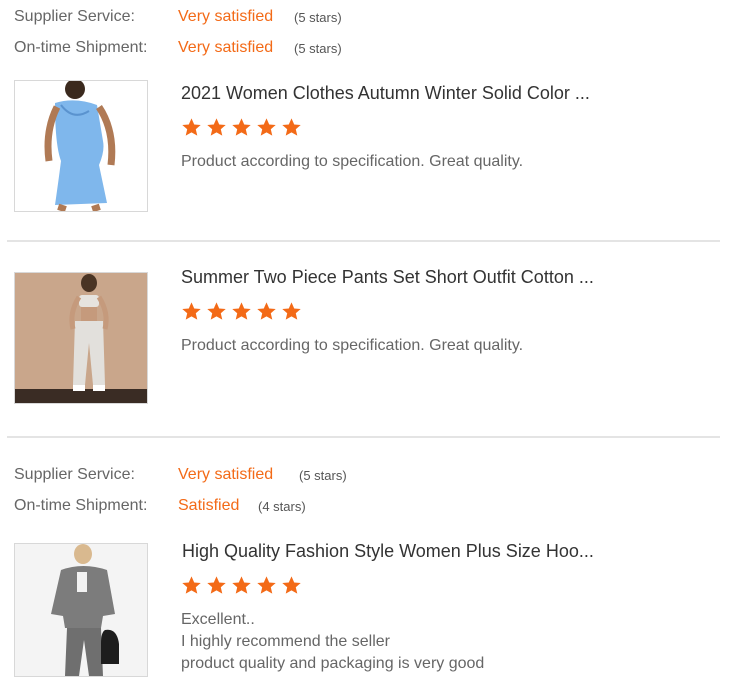 The height and width of the screenshot is (697, 750). Describe the element at coordinates (282, 506) in the screenshot. I see `ontime-shipment-stars: (4 stars)` at that location.